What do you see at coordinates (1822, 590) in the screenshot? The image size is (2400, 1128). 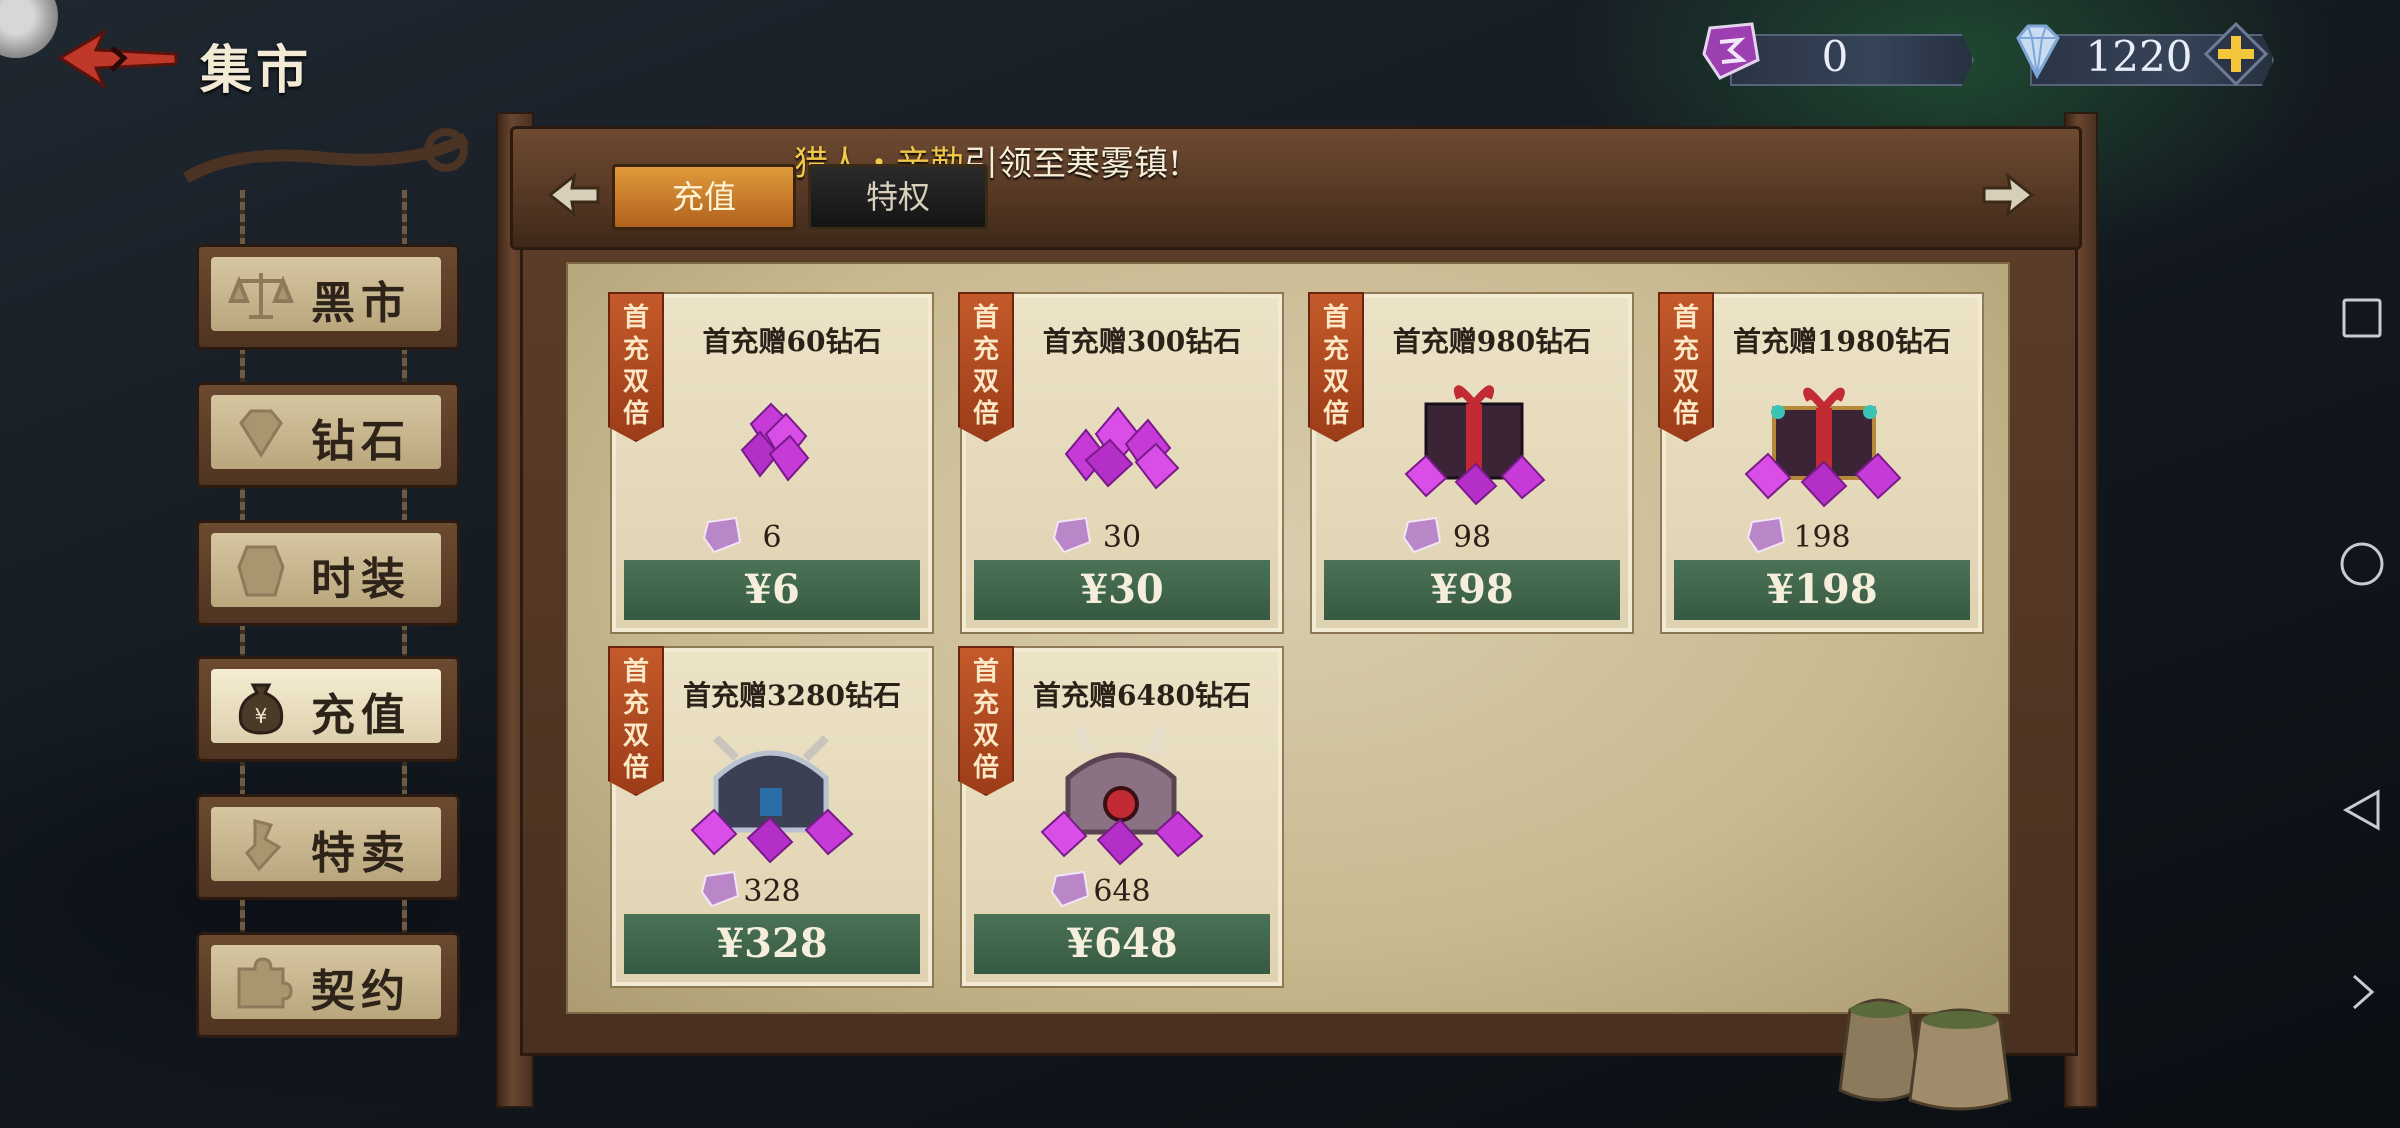 I see `price-button: ¥198` at bounding box center [1822, 590].